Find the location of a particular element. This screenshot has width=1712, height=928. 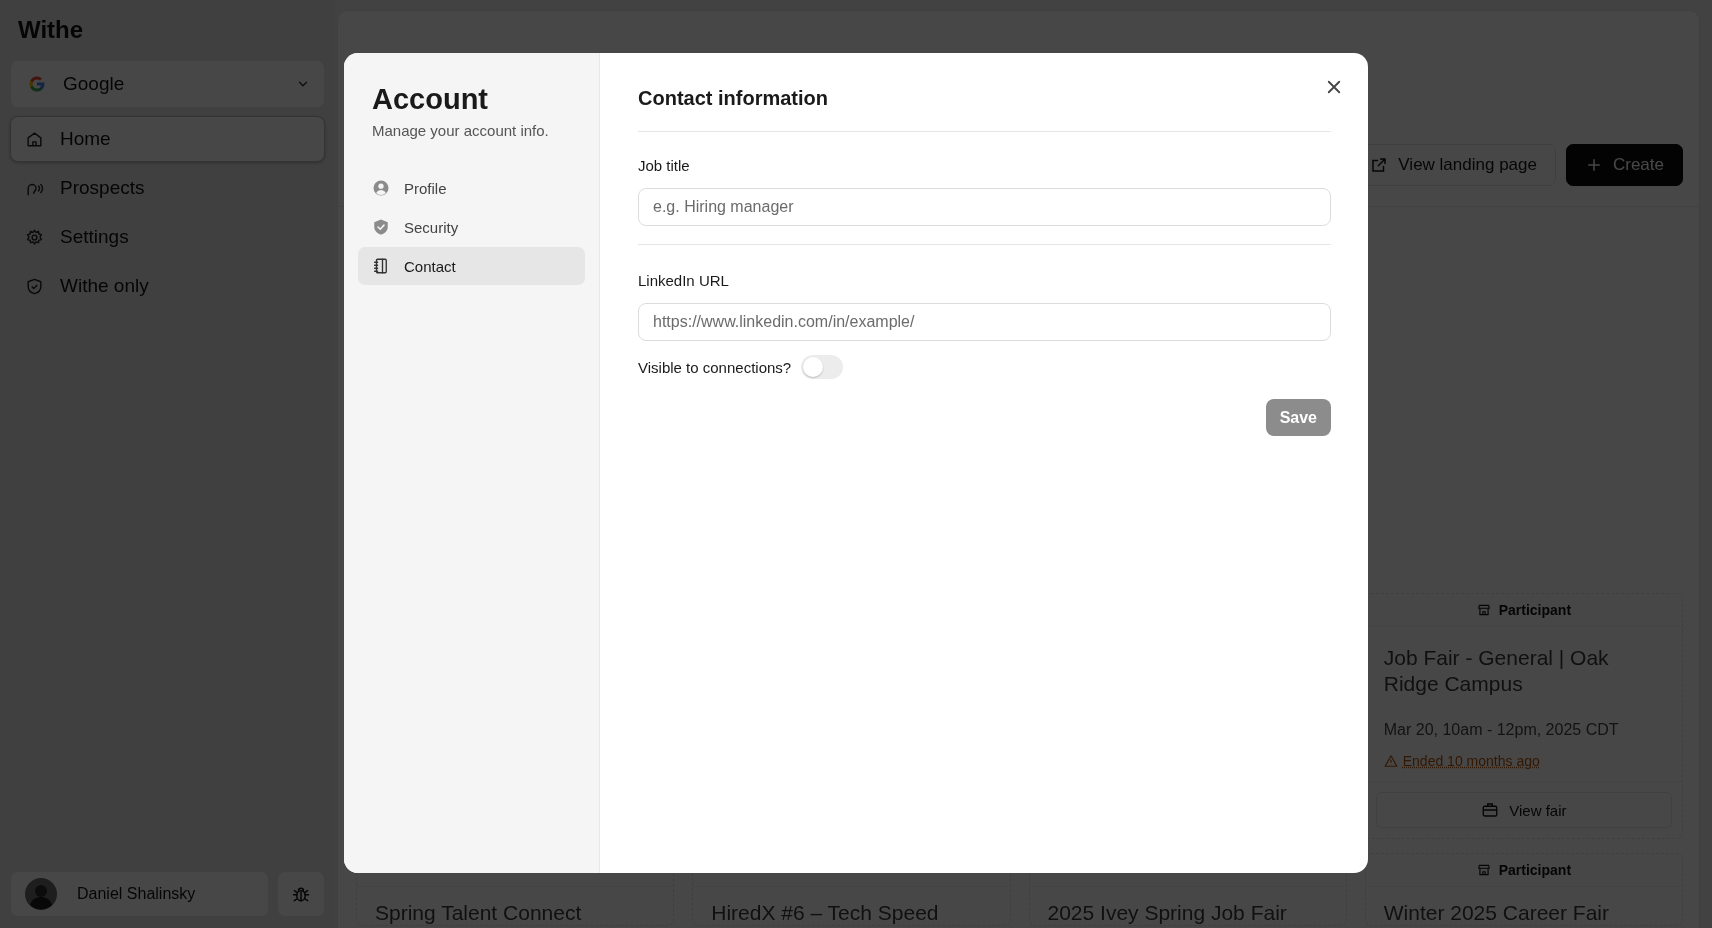

warning-icon is located at coordinates (1390, 761).